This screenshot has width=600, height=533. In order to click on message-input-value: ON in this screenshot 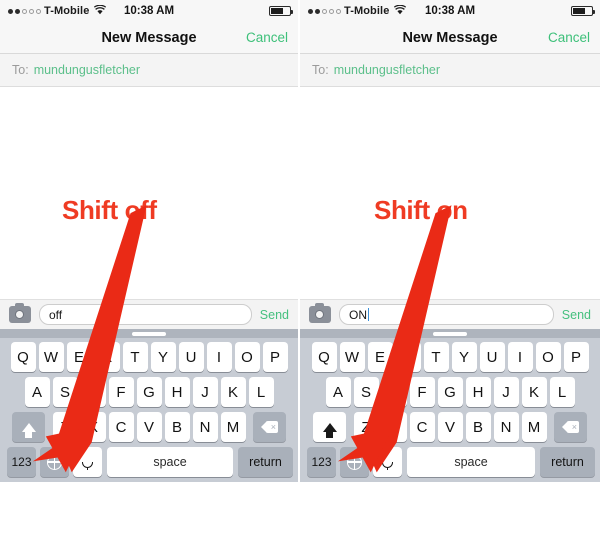, I will do `click(358, 314)`.